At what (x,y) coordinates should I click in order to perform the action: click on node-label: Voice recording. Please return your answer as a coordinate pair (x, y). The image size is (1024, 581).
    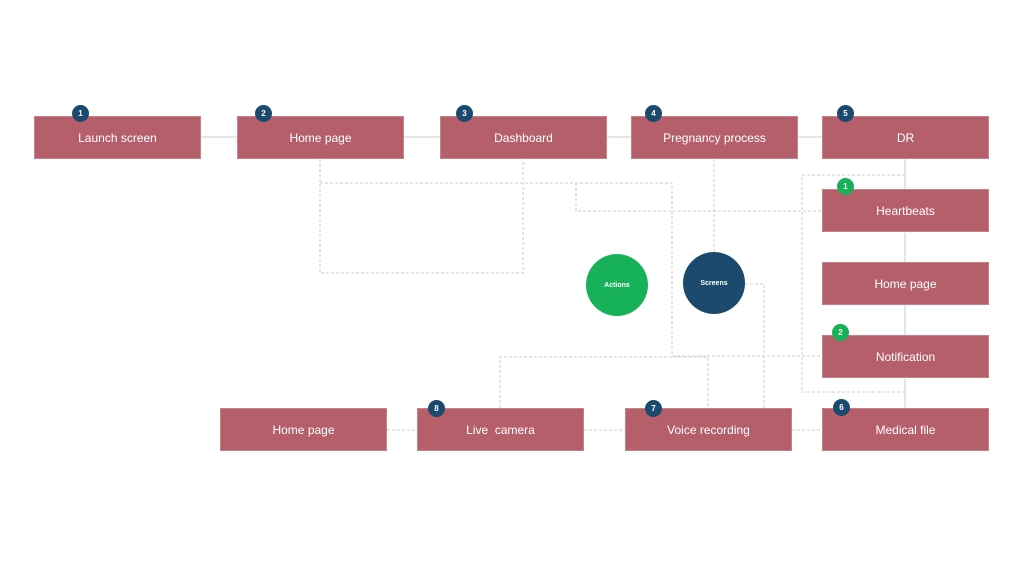
    Looking at the image, I should click on (708, 429).